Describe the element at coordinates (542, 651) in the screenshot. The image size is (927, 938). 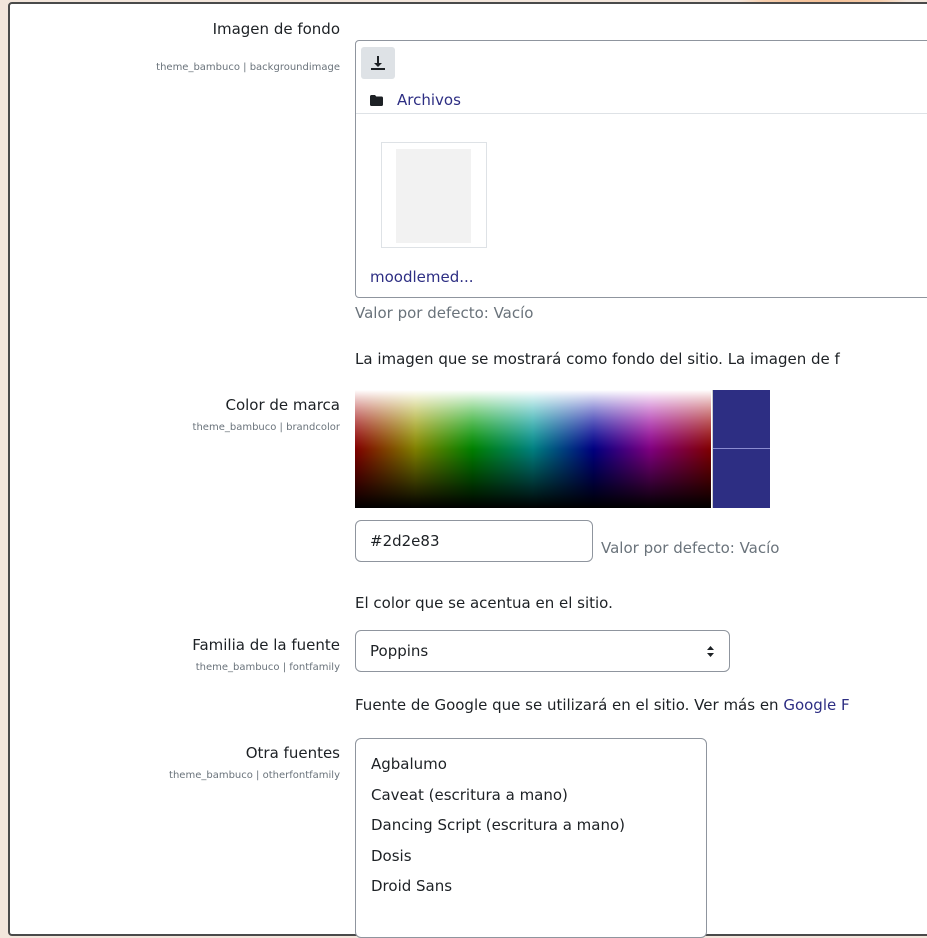
I see `font-family-select: Poppins` at that location.